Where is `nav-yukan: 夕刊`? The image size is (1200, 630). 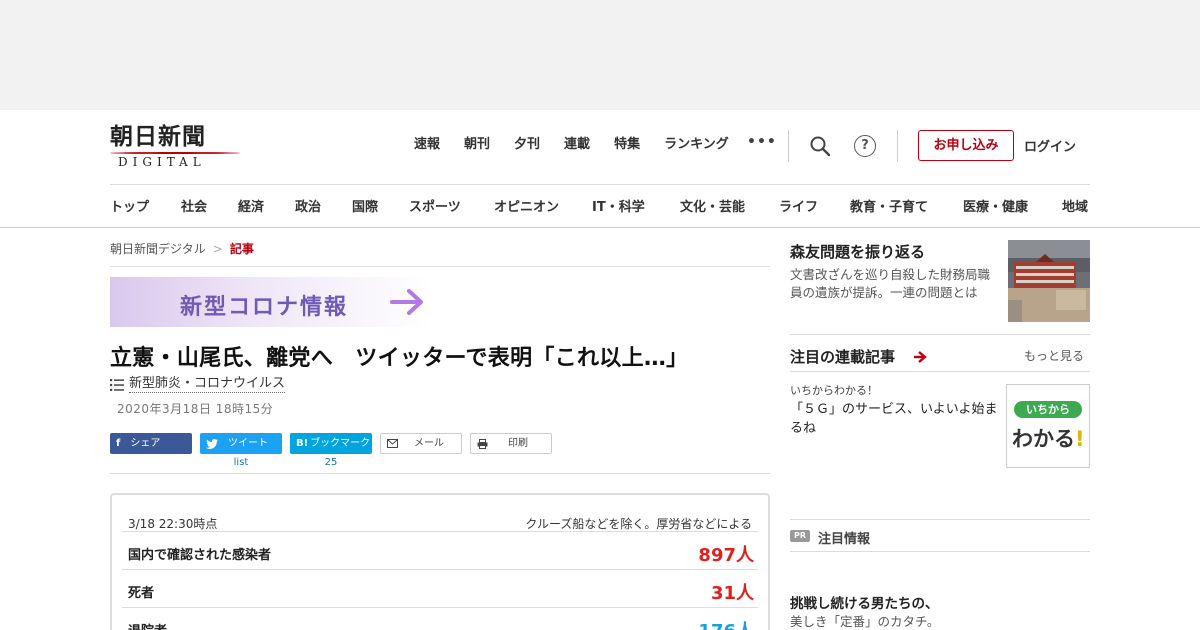 nav-yukan: 夕刊 is located at coordinates (527, 145).